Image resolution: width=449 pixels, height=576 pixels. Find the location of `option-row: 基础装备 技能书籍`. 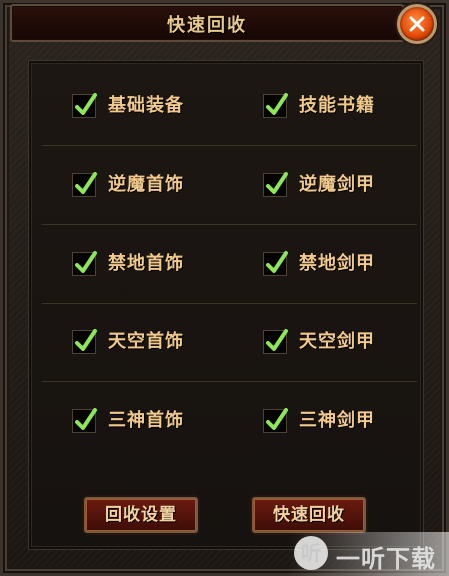

option-row: 基础装备 技能书籍 is located at coordinates (229, 107).